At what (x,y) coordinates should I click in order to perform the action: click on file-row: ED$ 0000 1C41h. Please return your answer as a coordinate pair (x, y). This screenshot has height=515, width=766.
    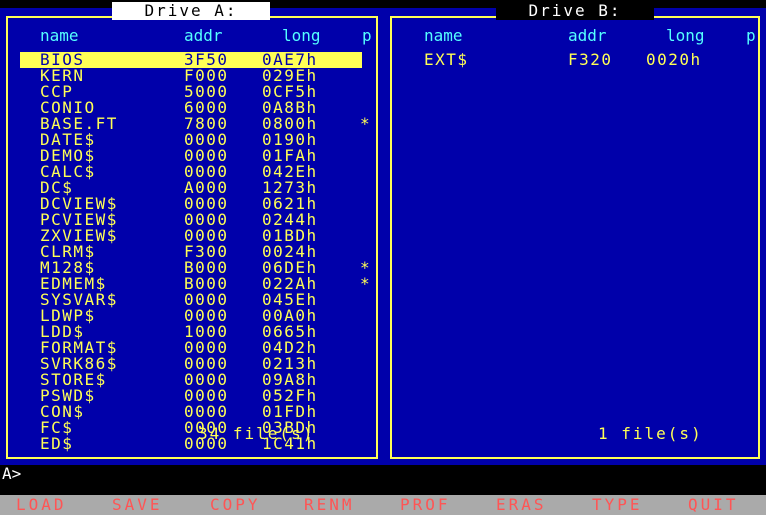
    Looking at the image, I should click on (194, 444).